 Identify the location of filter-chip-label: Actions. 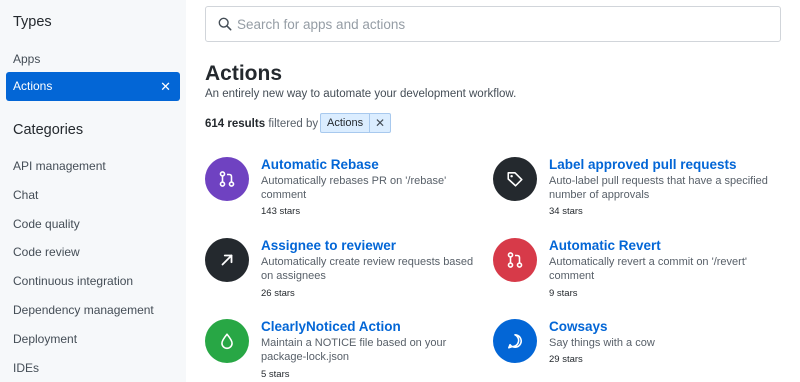
(346, 123).